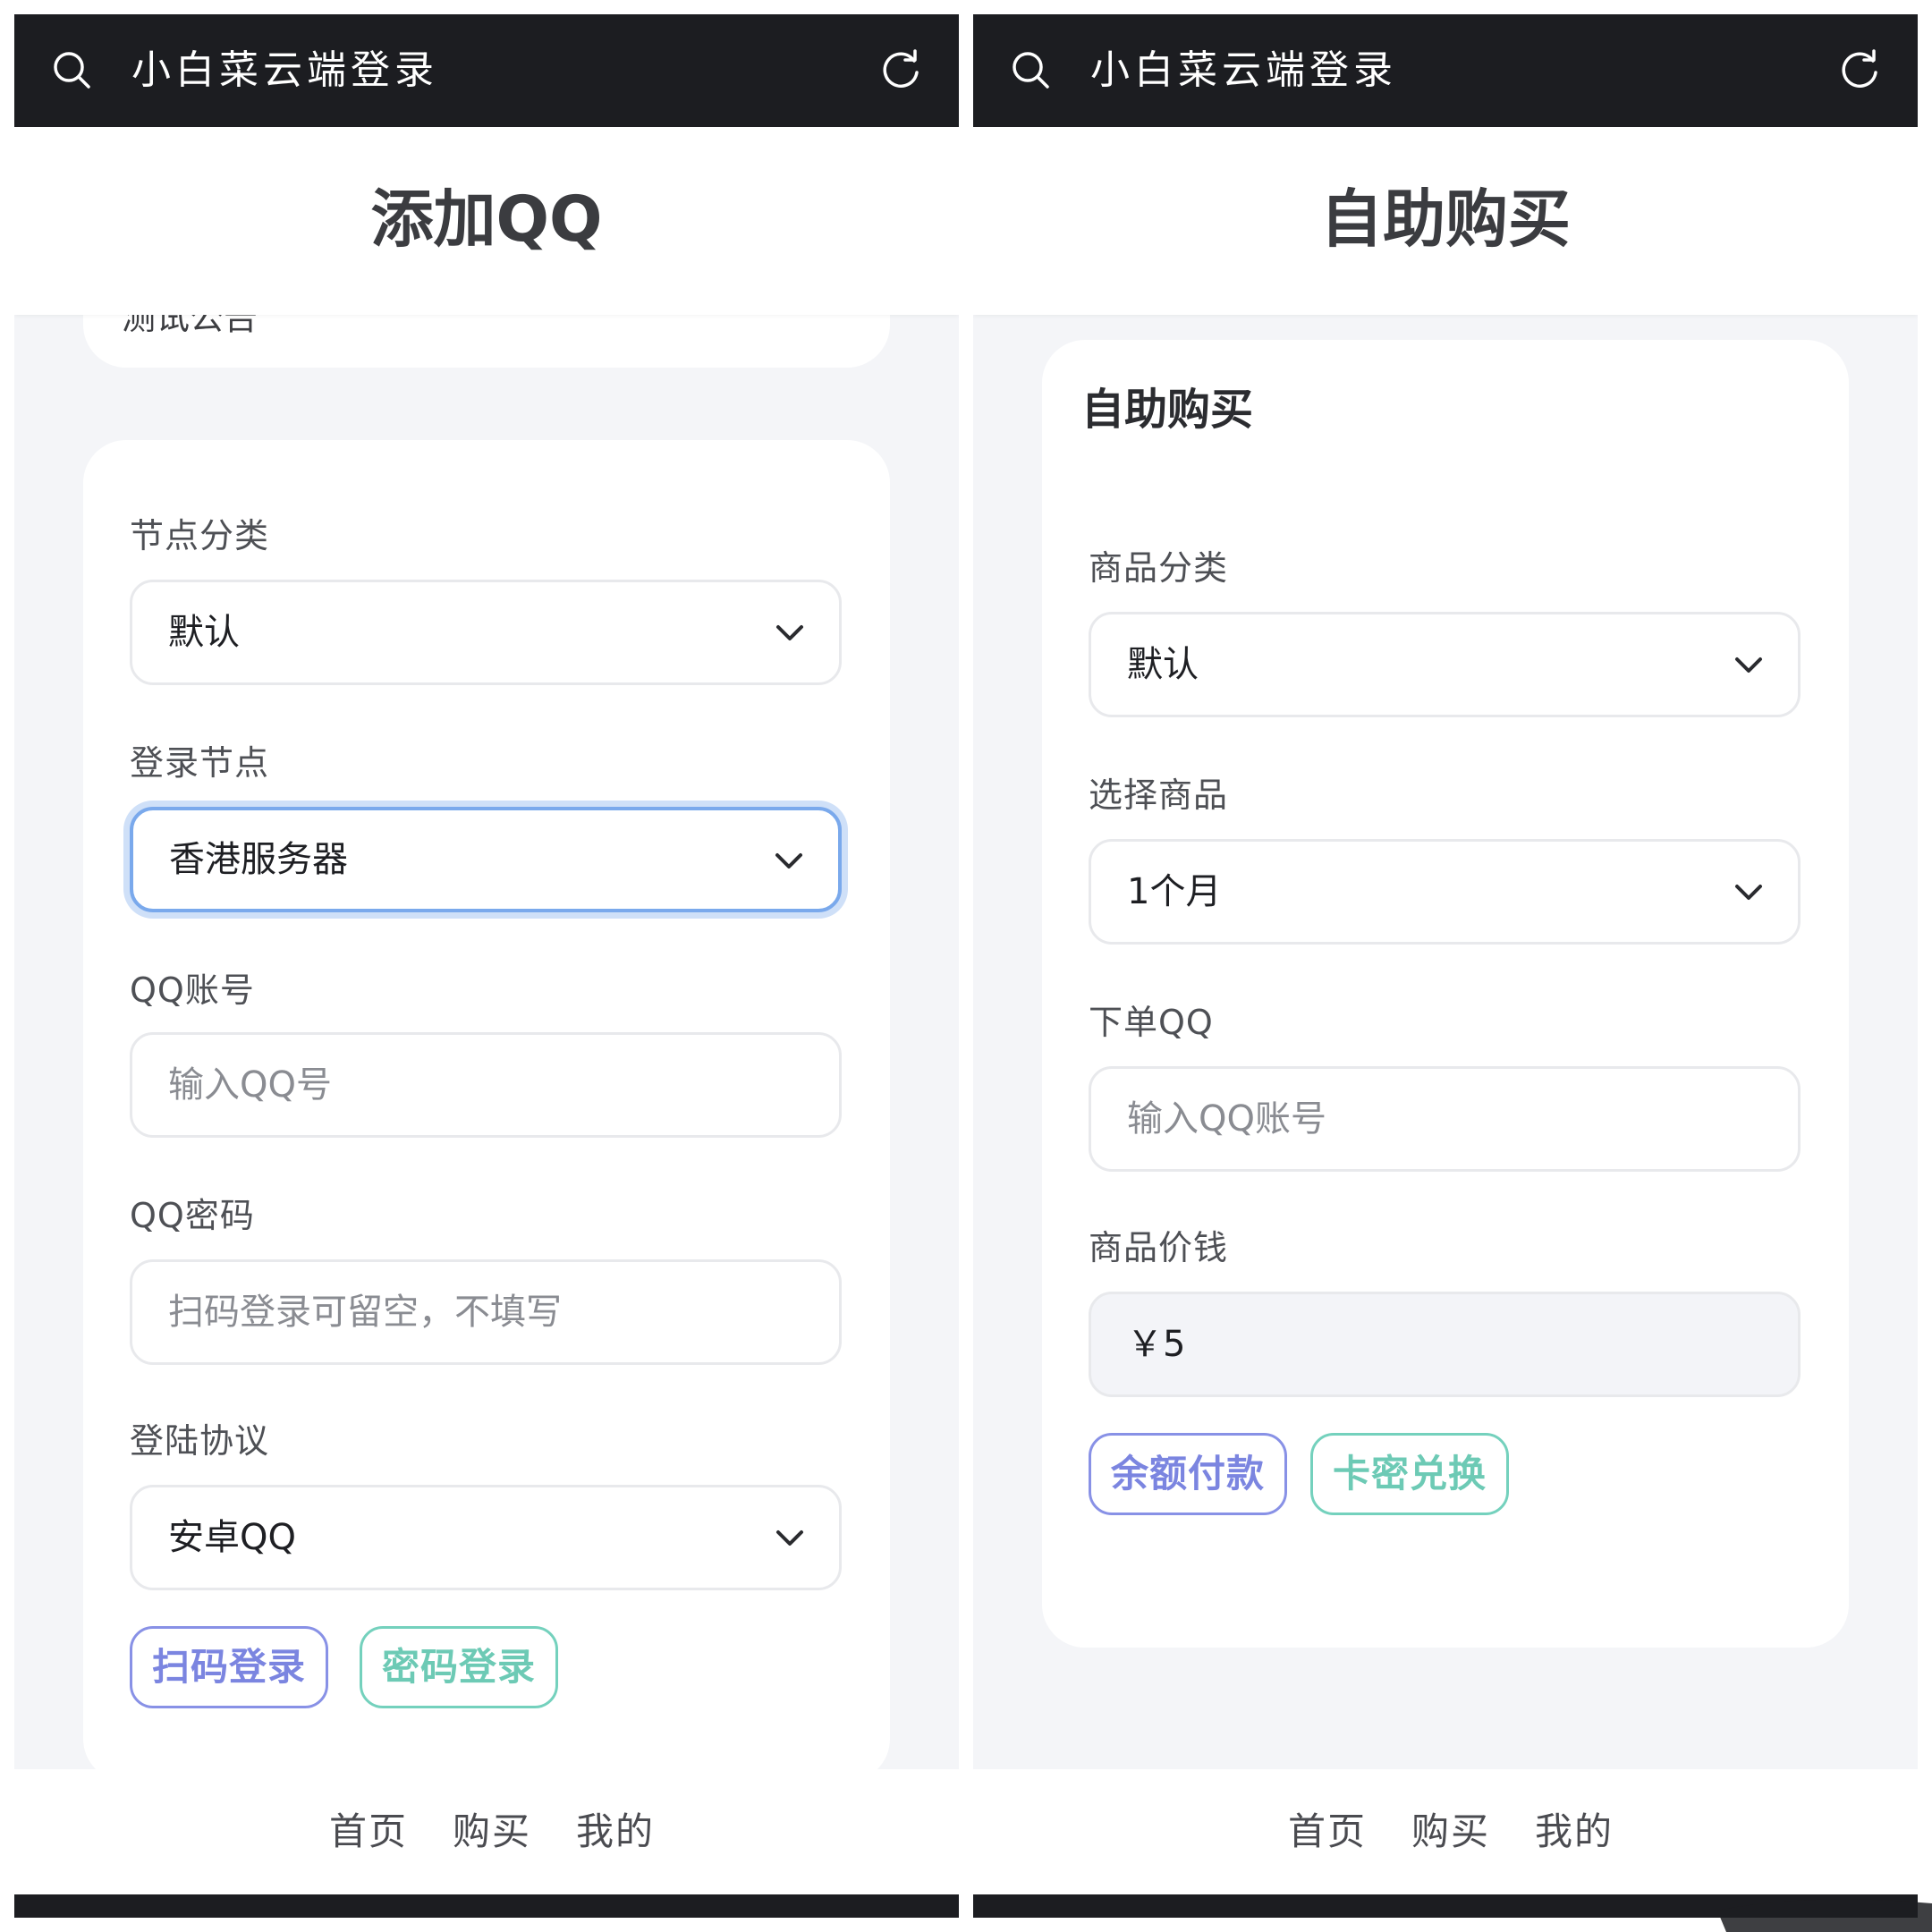  What do you see at coordinates (258, 859) in the screenshot?
I see `login-node-value: 香港服务器` at bounding box center [258, 859].